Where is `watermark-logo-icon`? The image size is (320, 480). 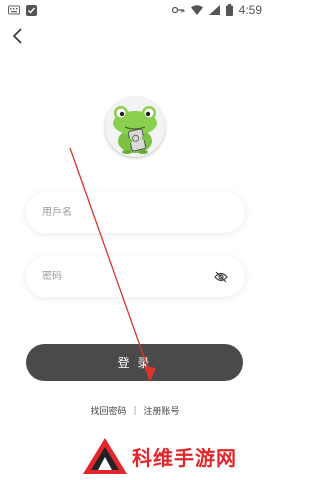
watermark-logo-icon is located at coordinates (105, 456).